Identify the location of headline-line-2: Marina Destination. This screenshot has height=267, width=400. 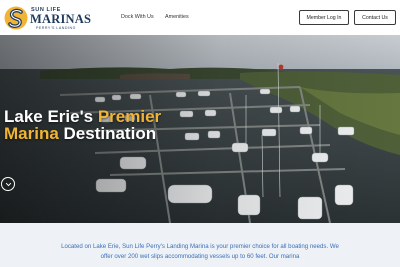
(82, 133).